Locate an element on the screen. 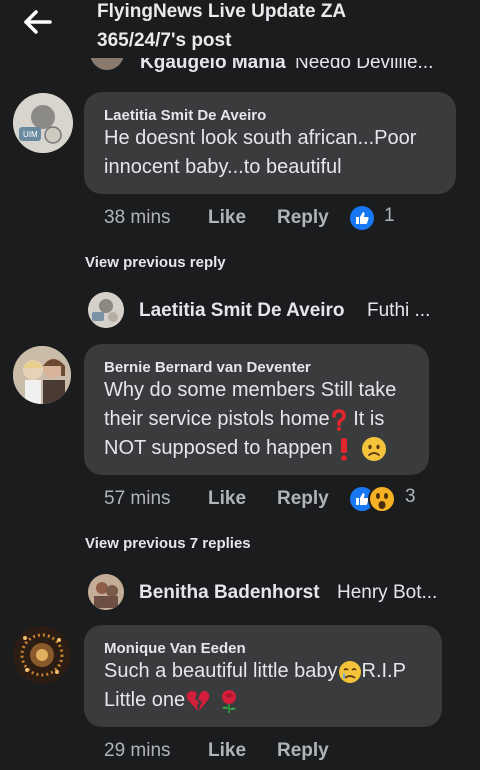 This screenshot has height=770, width=480. view-previous-replies-link: View previous 7 replies is located at coordinates (168, 543).